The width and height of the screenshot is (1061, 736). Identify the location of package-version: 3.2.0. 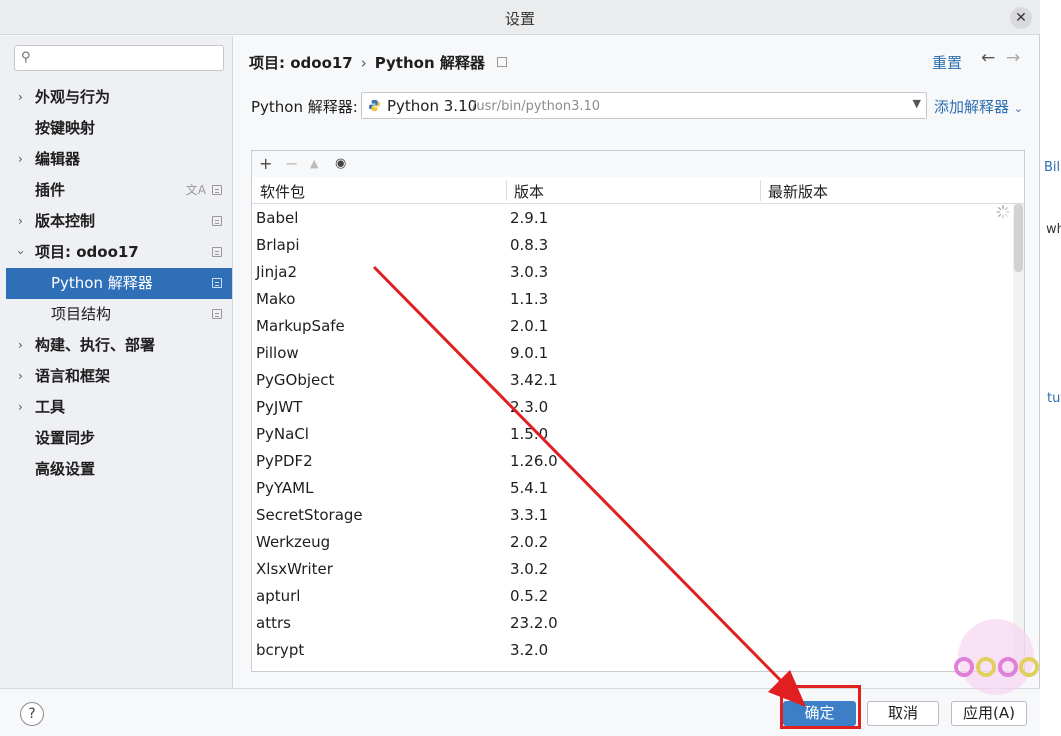
(529, 650).